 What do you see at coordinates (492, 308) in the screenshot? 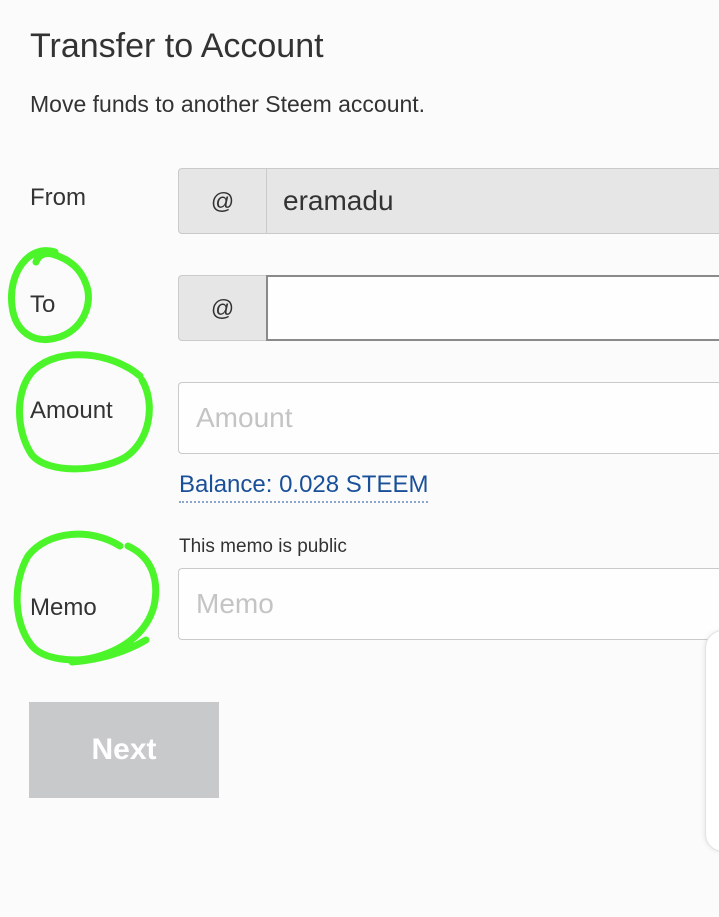
I see `to-account-input` at bounding box center [492, 308].